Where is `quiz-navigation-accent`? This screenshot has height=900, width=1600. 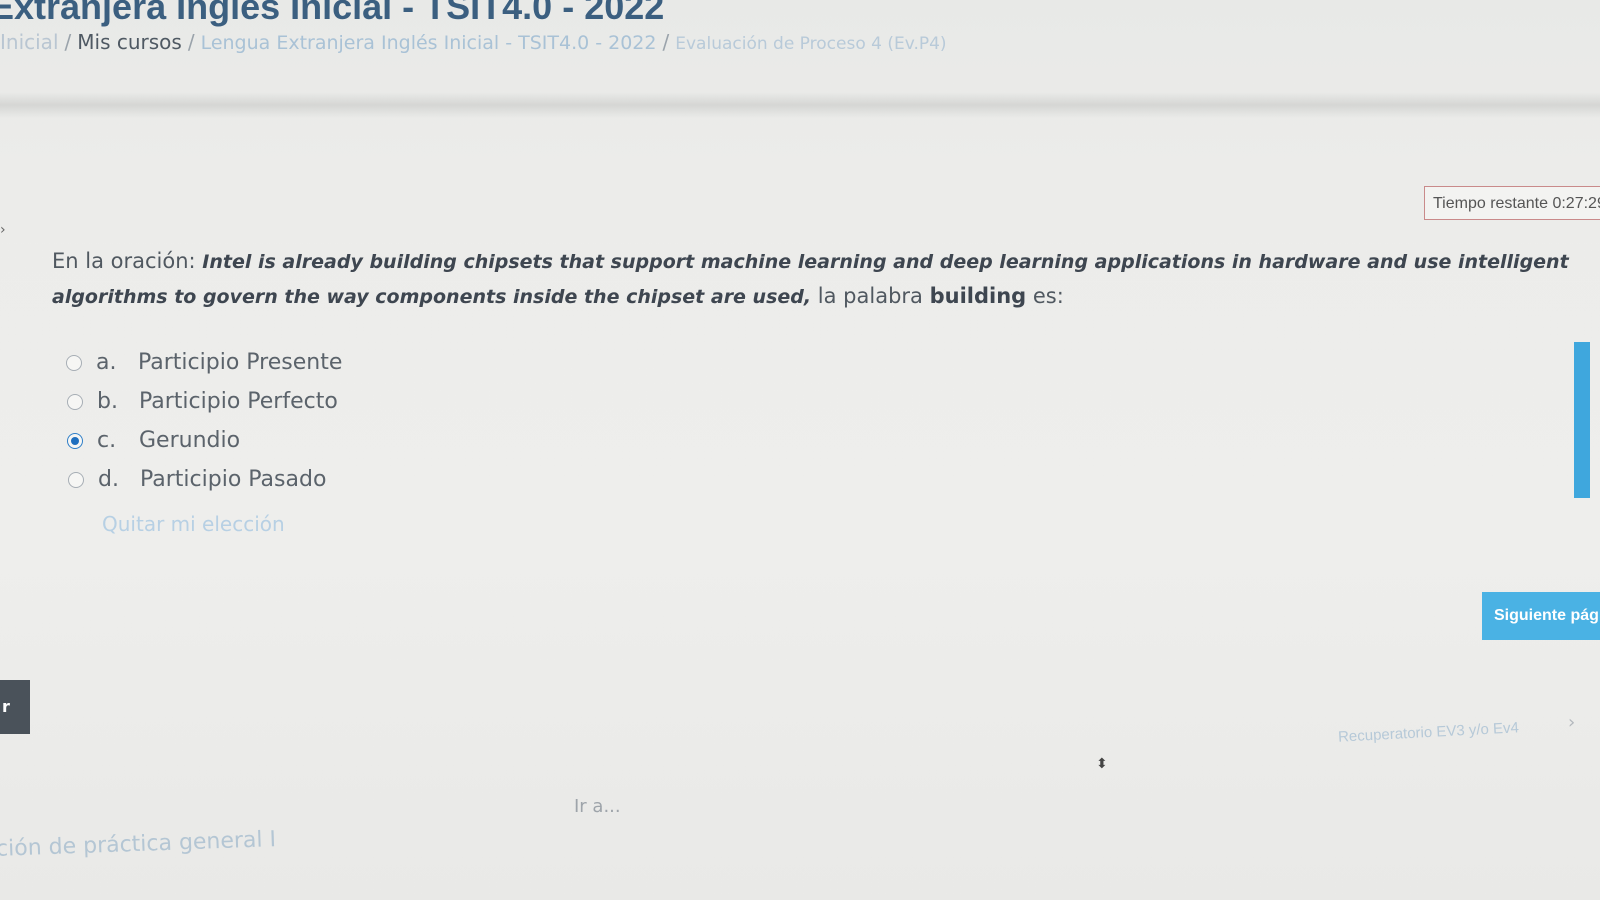
quiz-navigation-accent is located at coordinates (1582, 420).